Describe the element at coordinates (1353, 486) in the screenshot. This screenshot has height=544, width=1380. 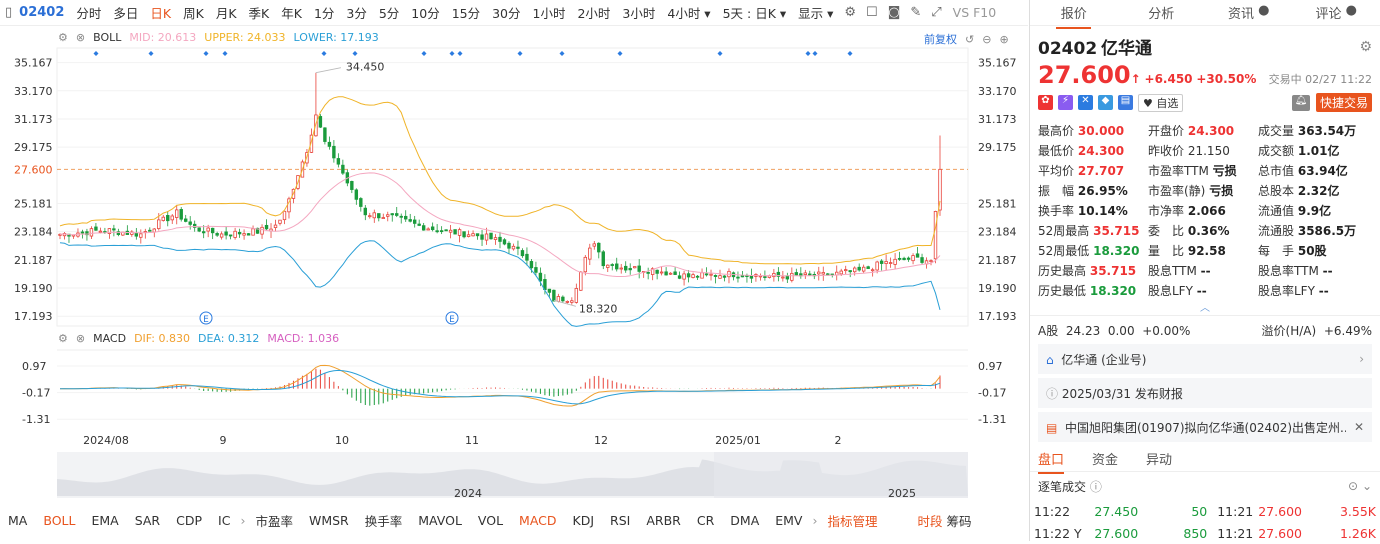
I see `more-icon: ⊙` at that location.